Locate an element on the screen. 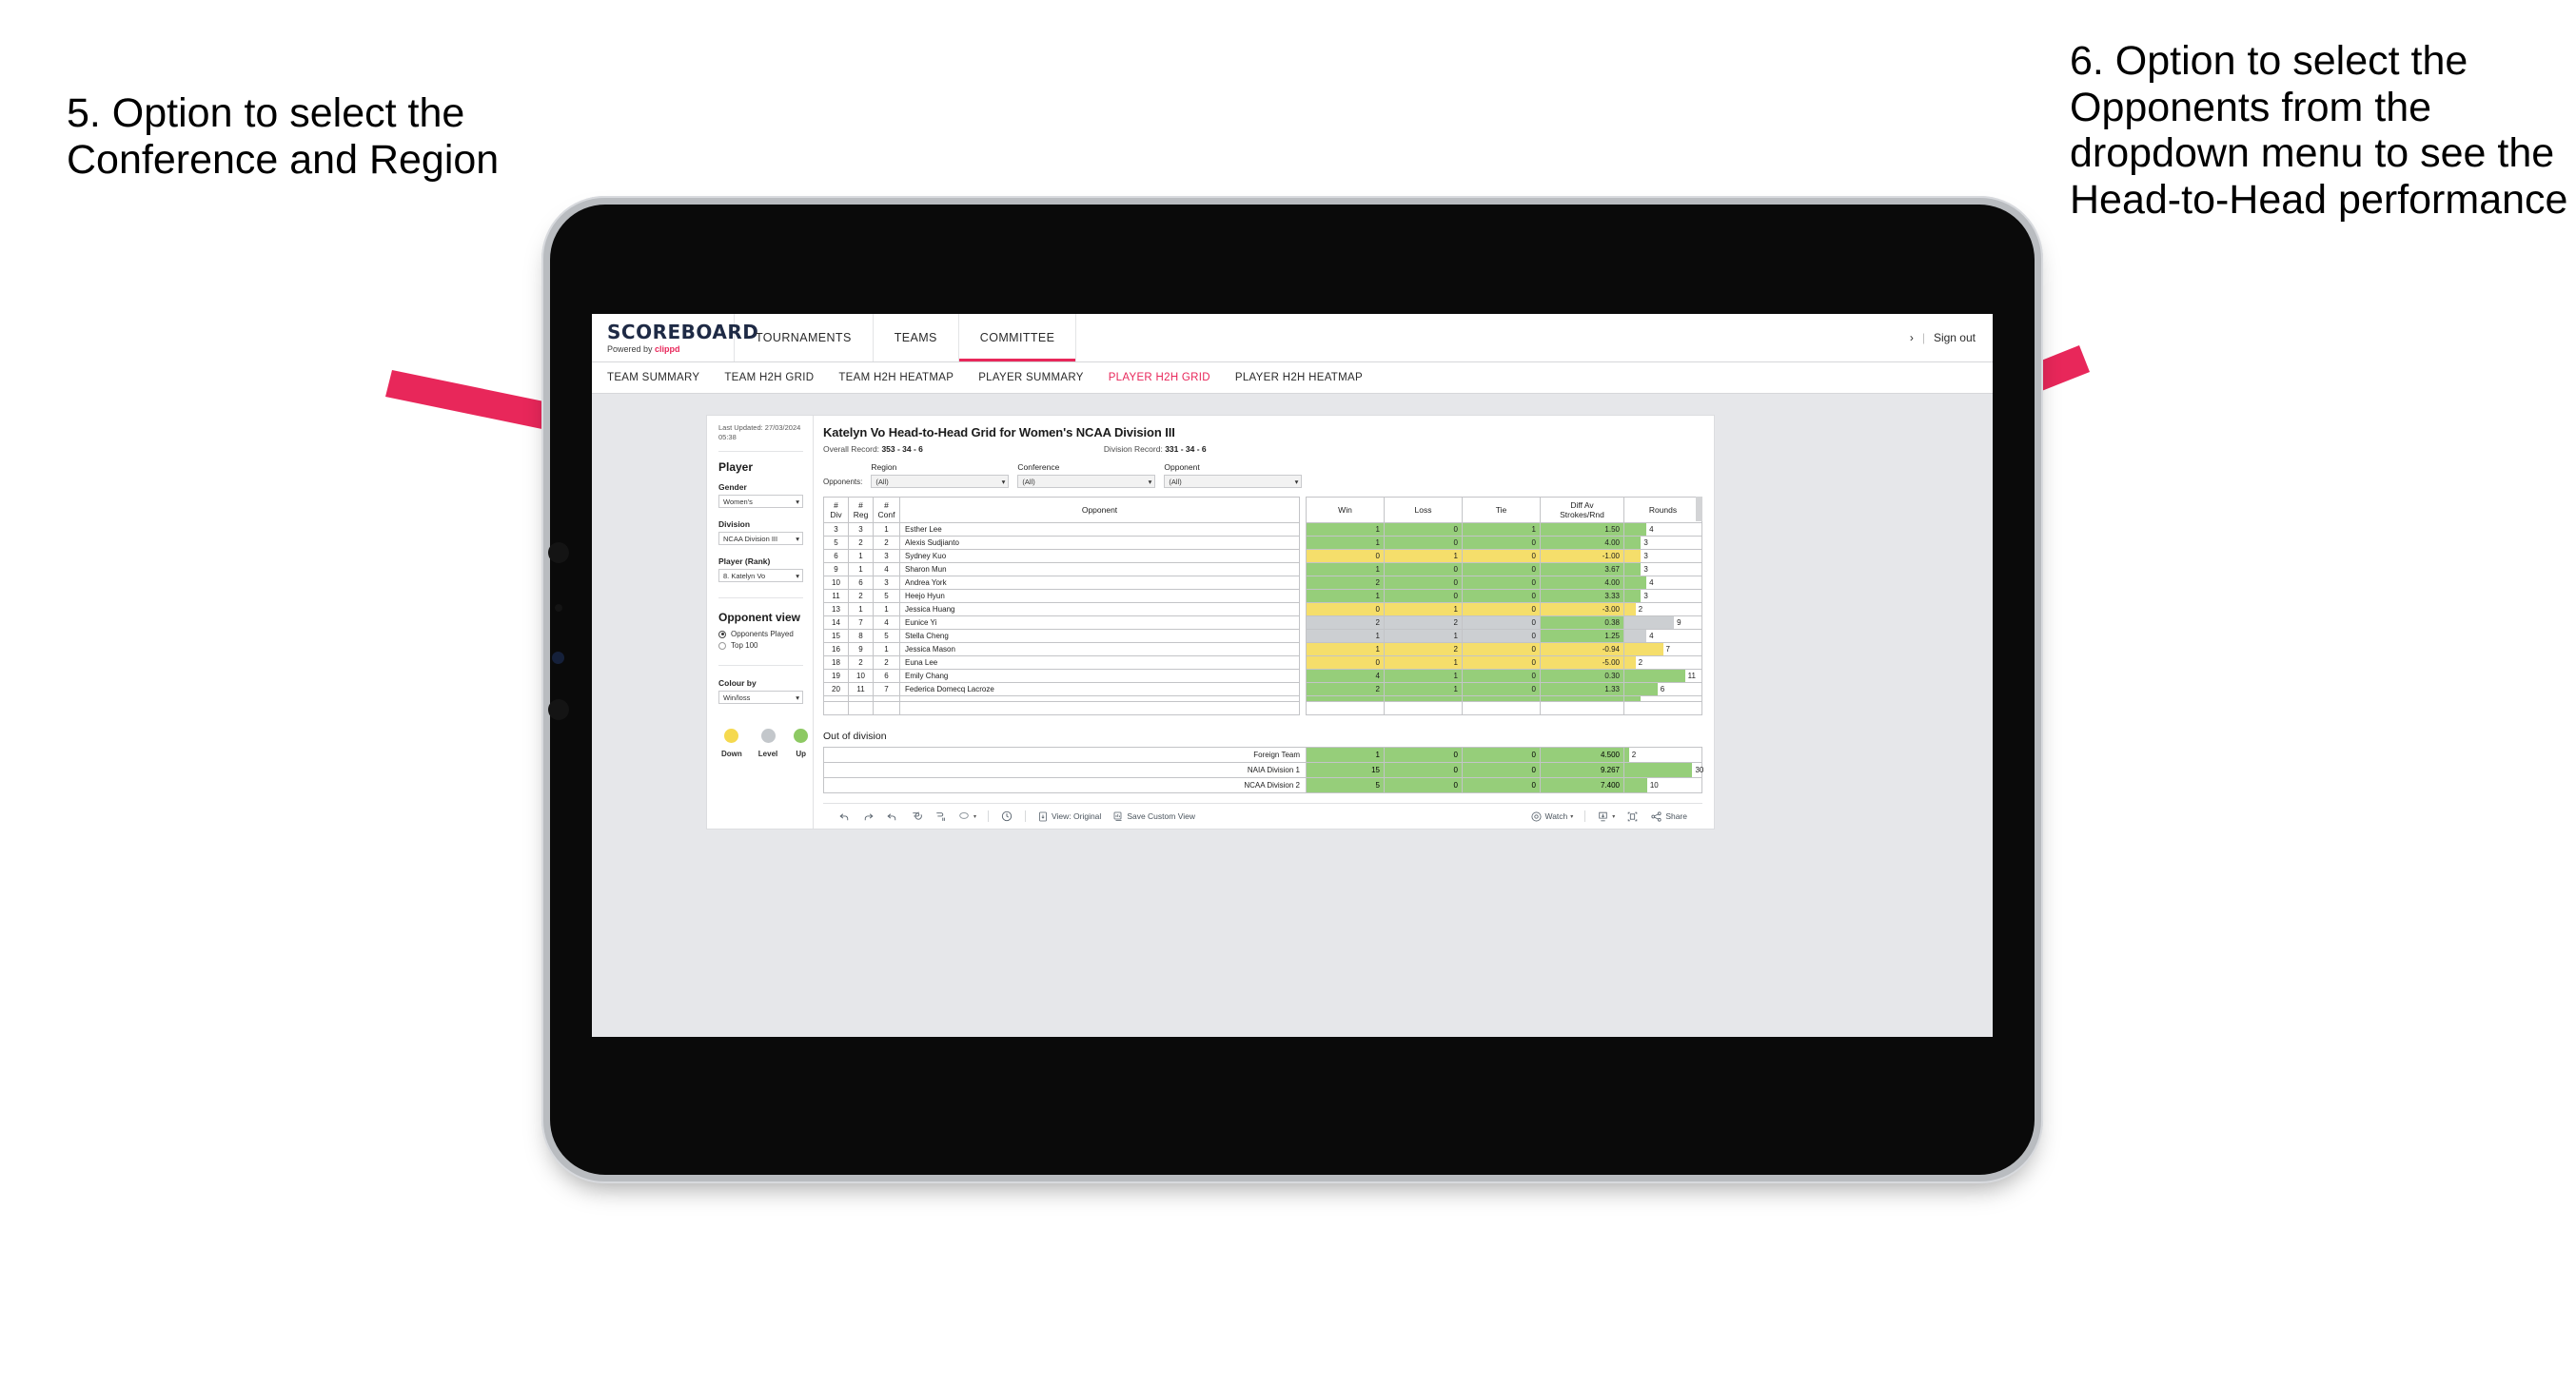 The height and width of the screenshot is (1386, 2576). table-header-conf: # Conf is located at coordinates (886, 510).